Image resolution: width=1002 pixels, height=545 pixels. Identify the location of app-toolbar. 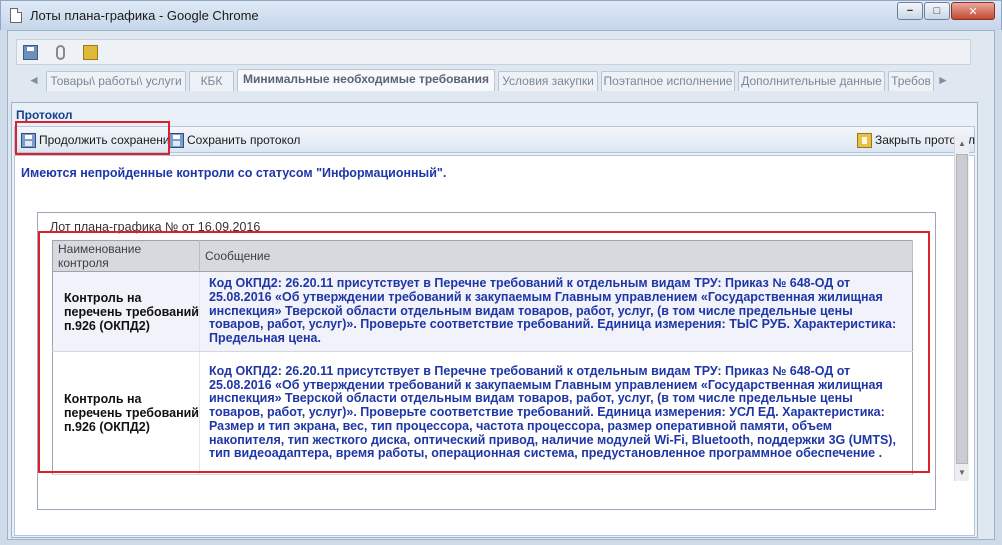
(493, 52).